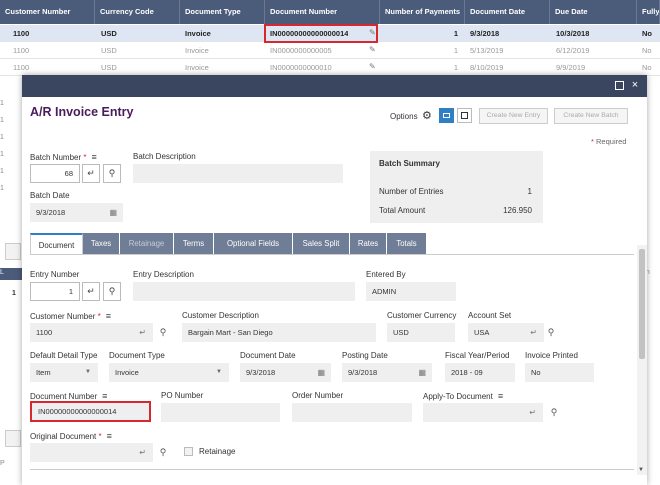  What do you see at coordinates (222, 12) in the screenshot?
I see `column-document-type: Document Type` at bounding box center [222, 12].